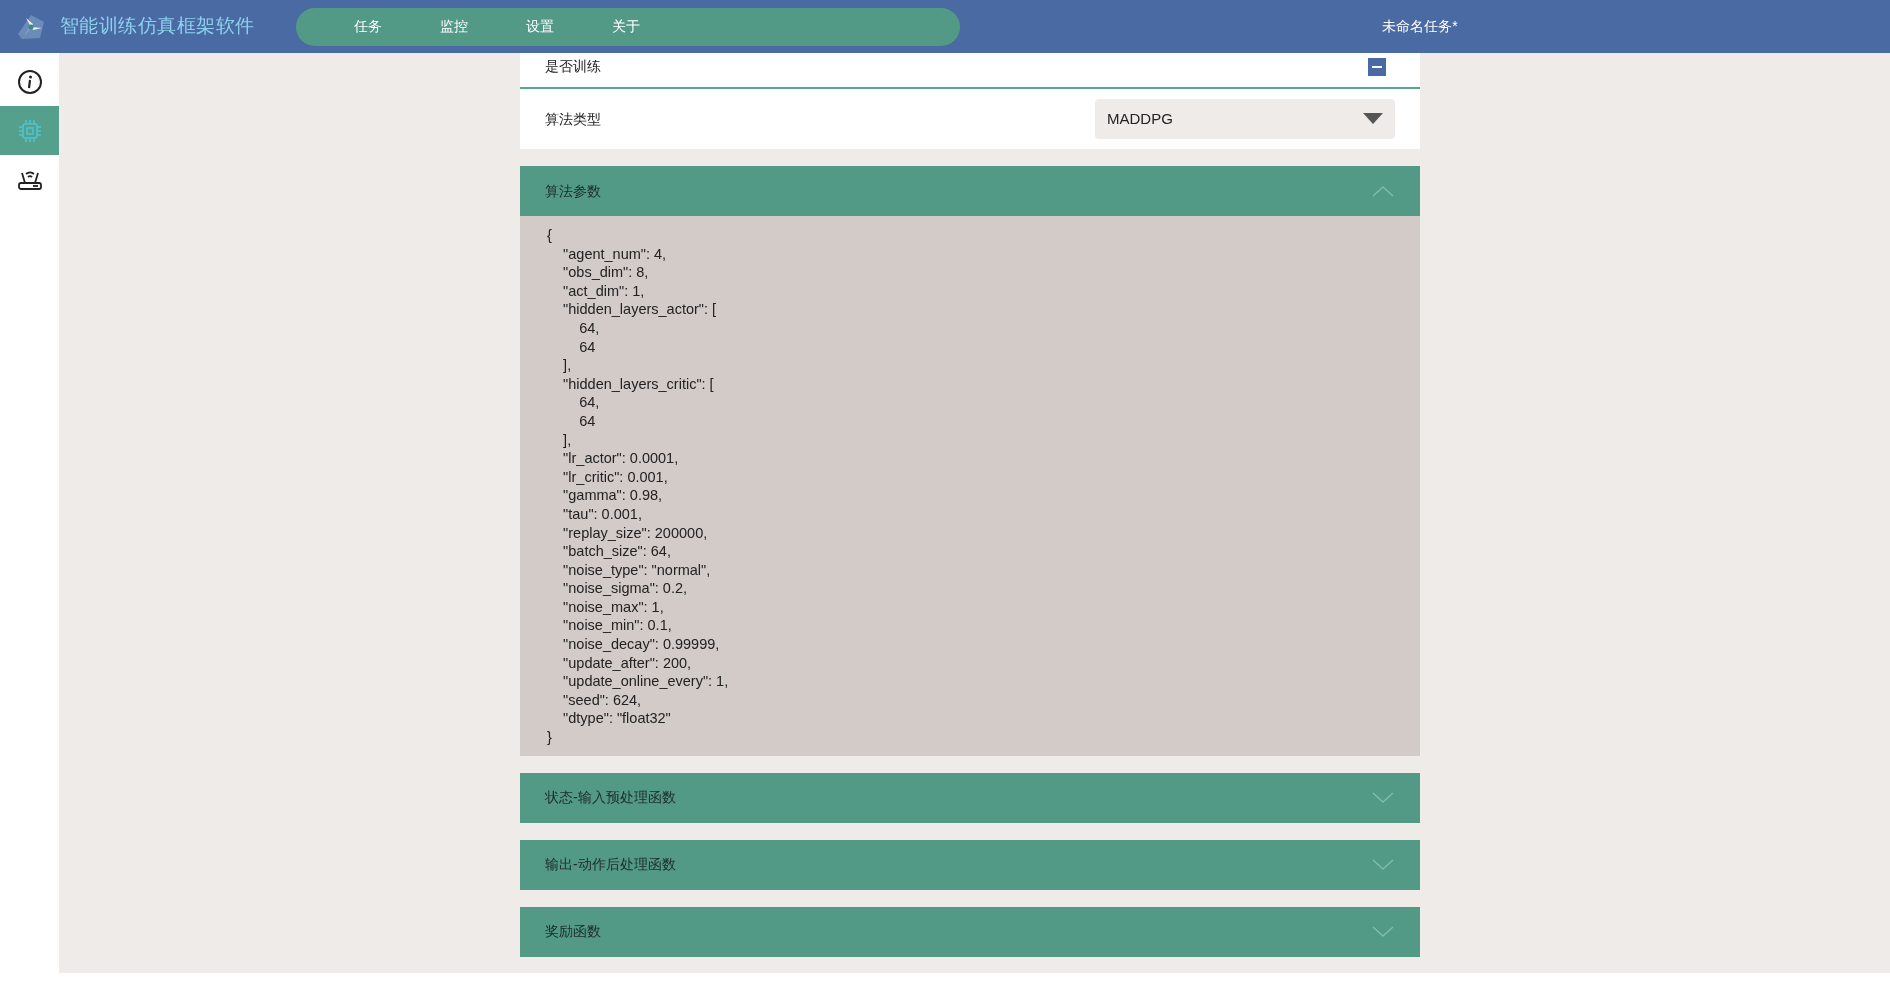  I want to click on algorithm-dropdown: MADDPG, so click(1245, 119).